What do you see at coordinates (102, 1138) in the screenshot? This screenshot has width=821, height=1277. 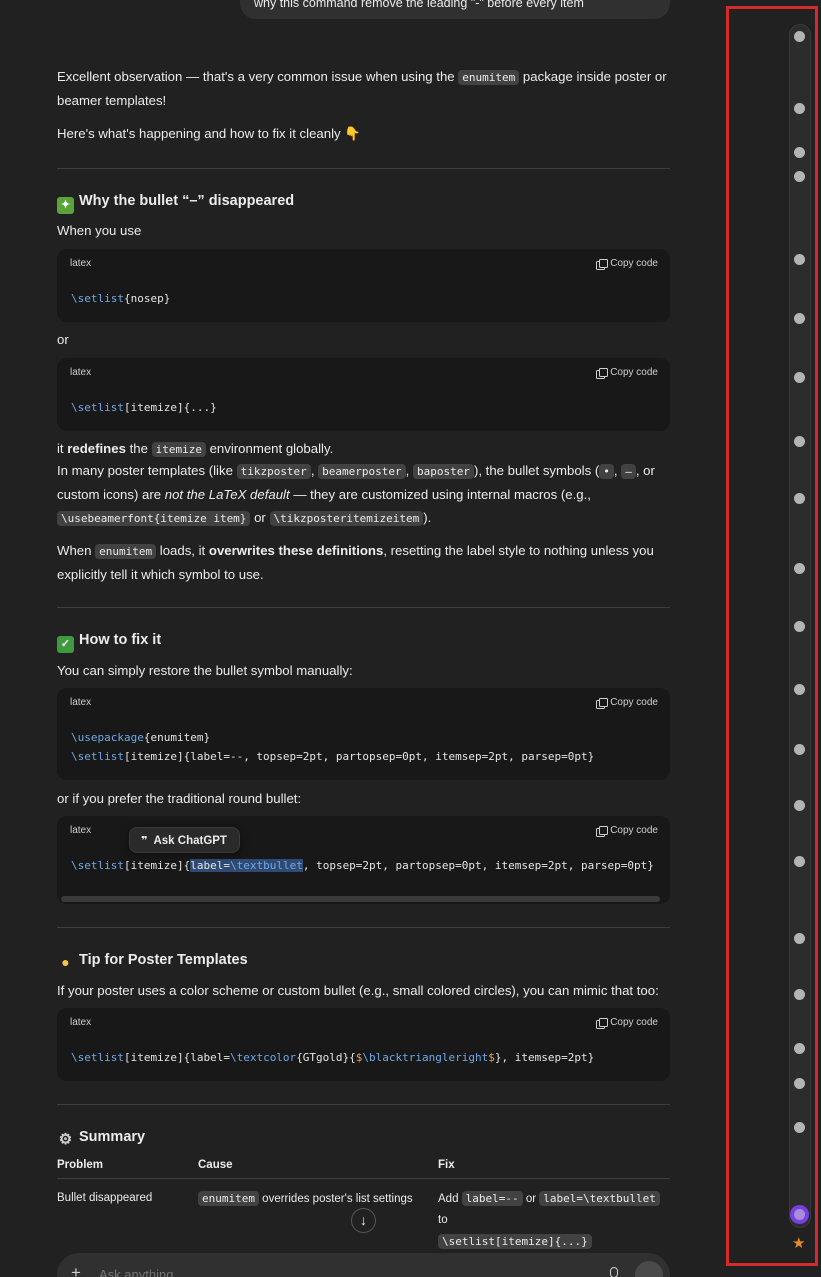 I see `section-heading-summary: ⚙ Summary` at bounding box center [102, 1138].